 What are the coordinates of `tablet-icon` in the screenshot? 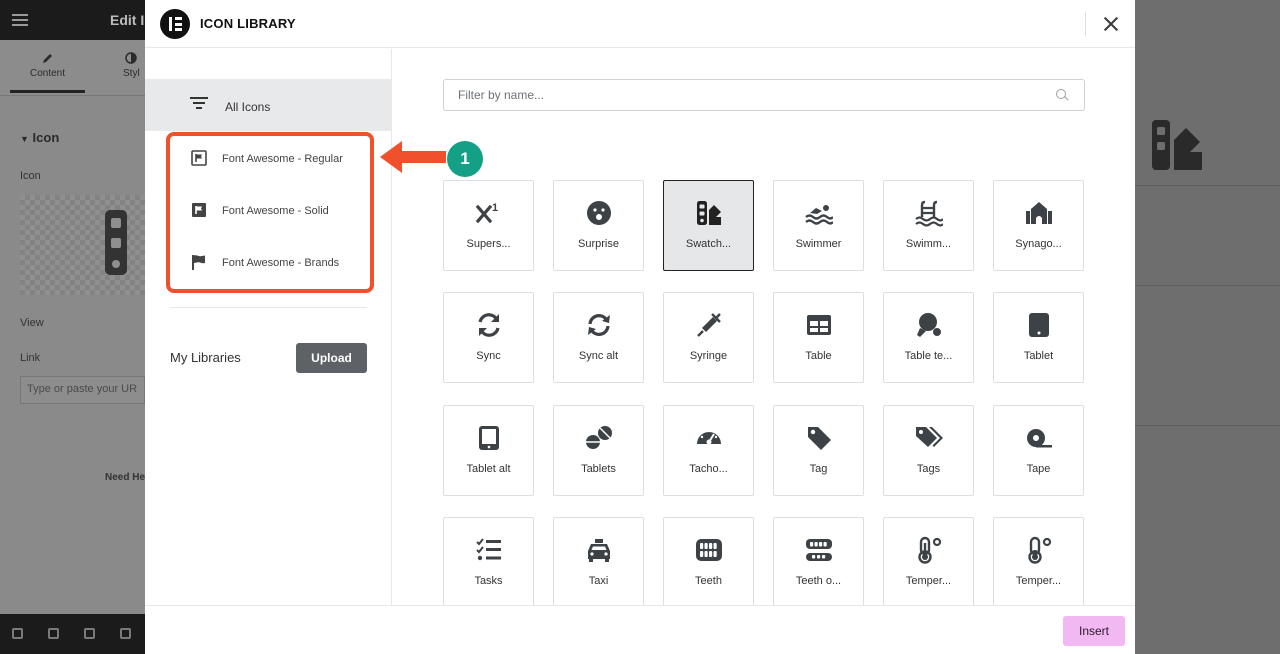 It's located at (1039, 325).